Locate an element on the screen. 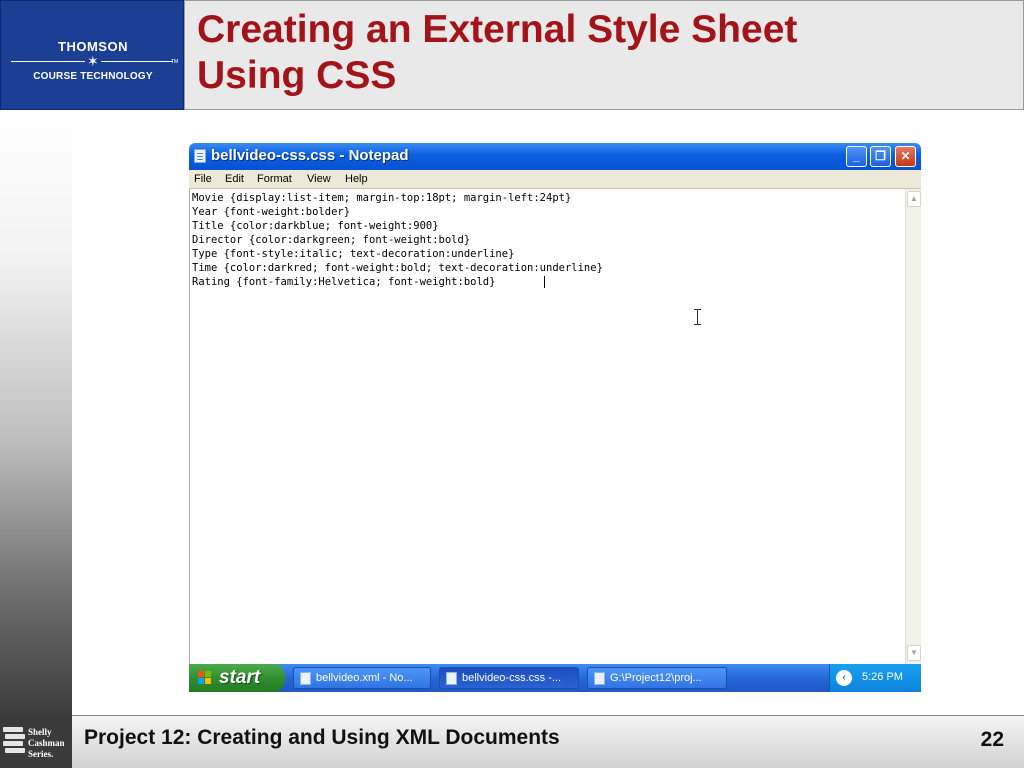 The width and height of the screenshot is (1024, 768). slide-title-line-1: Creating an External Style Sheet is located at coordinates (497, 29).